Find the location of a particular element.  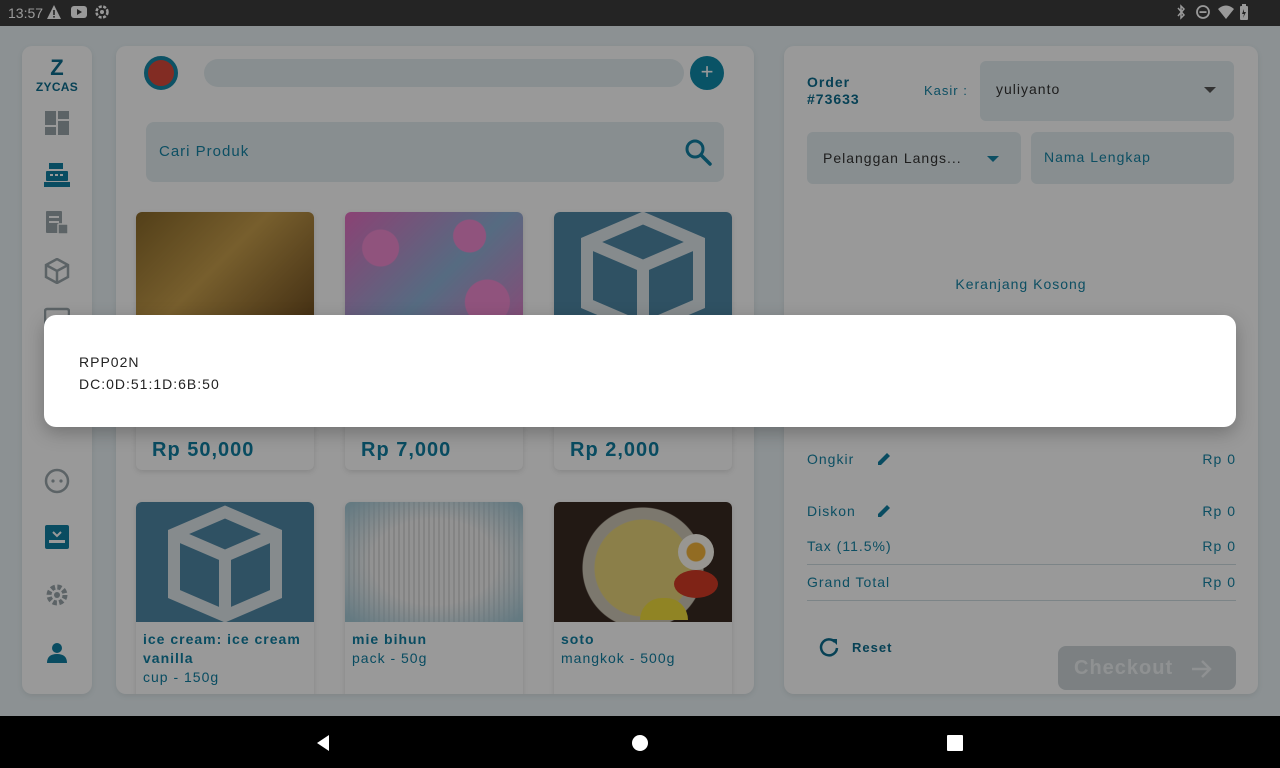

printer-address: DC:0D:51:1D:6B:50 is located at coordinates (149, 384).